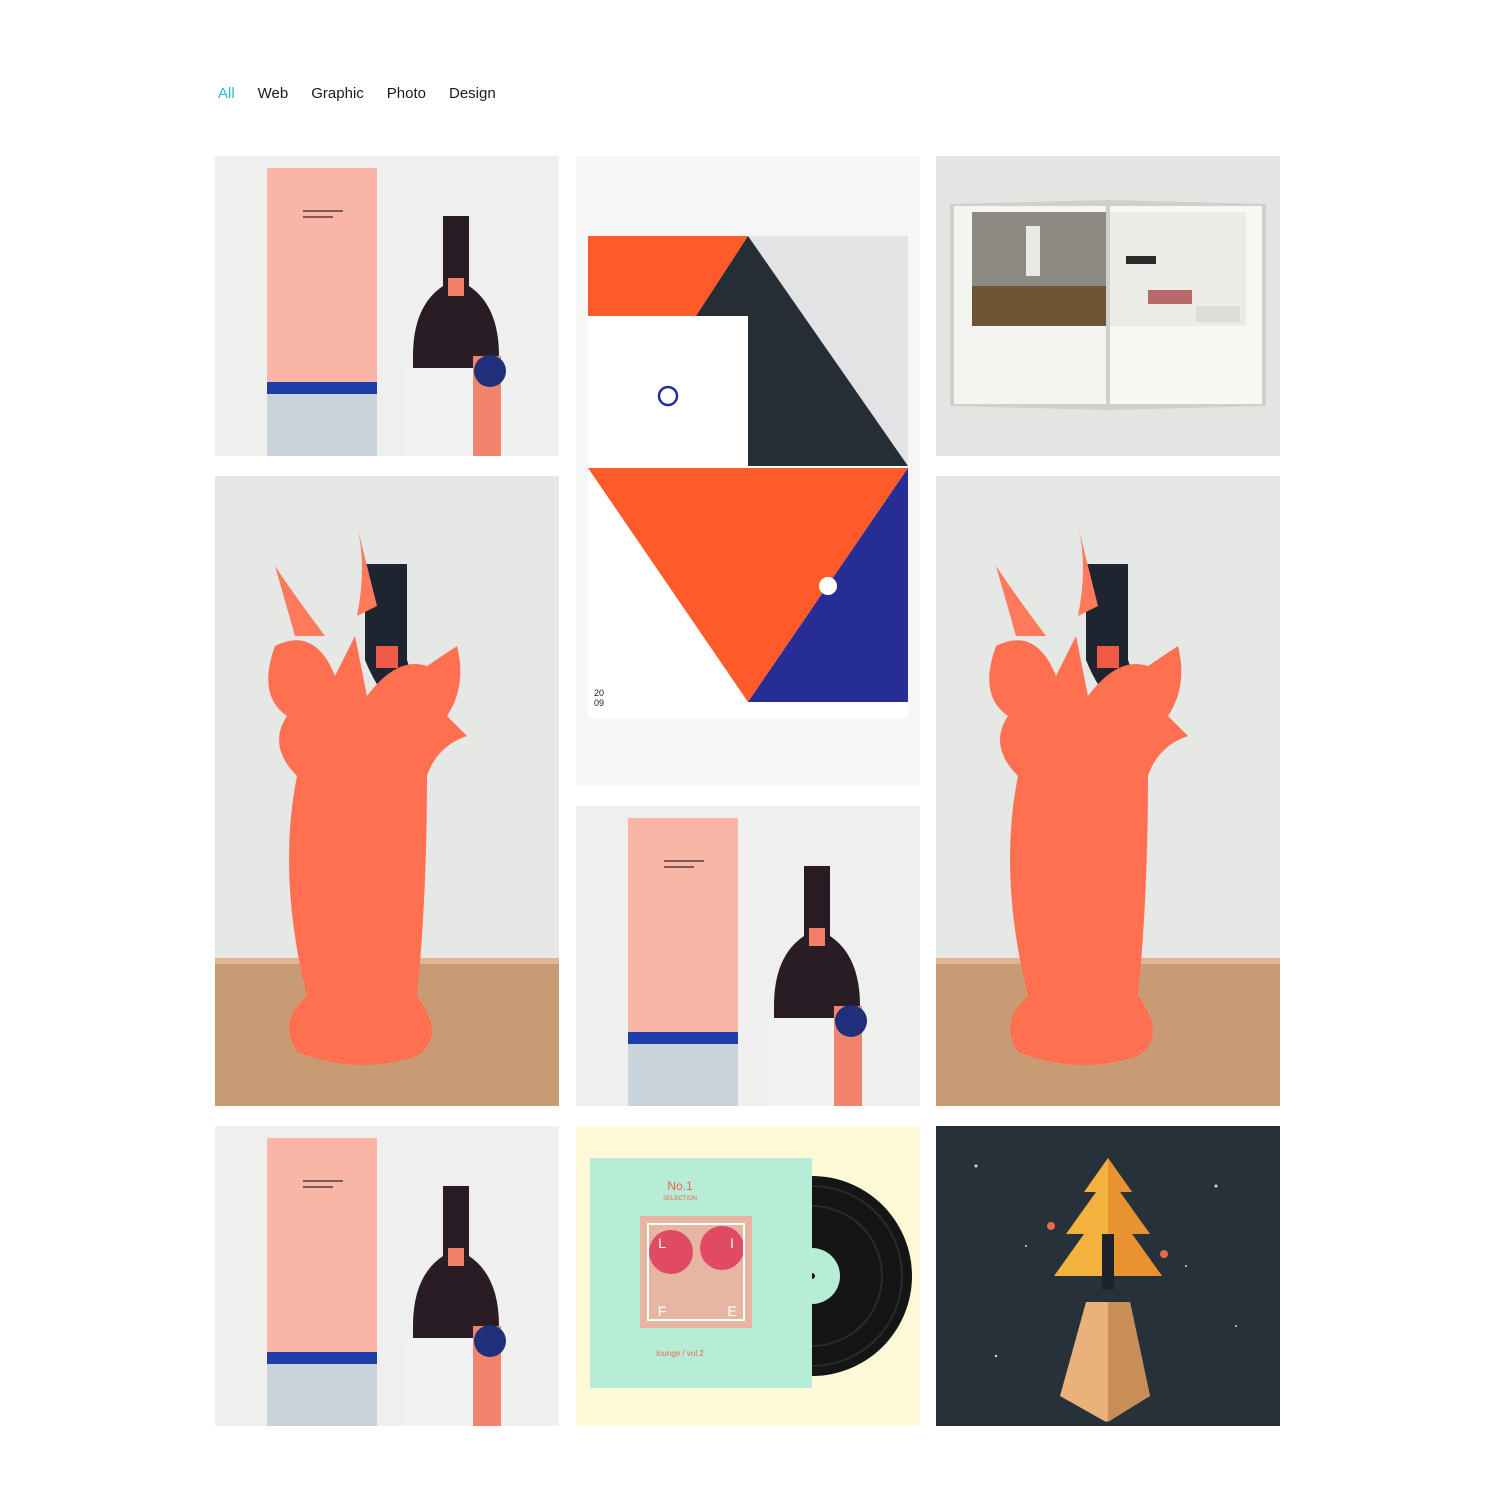 This screenshot has height=1506, width=1506. I want to click on portfolio-item-open-book, so click(1108, 306).